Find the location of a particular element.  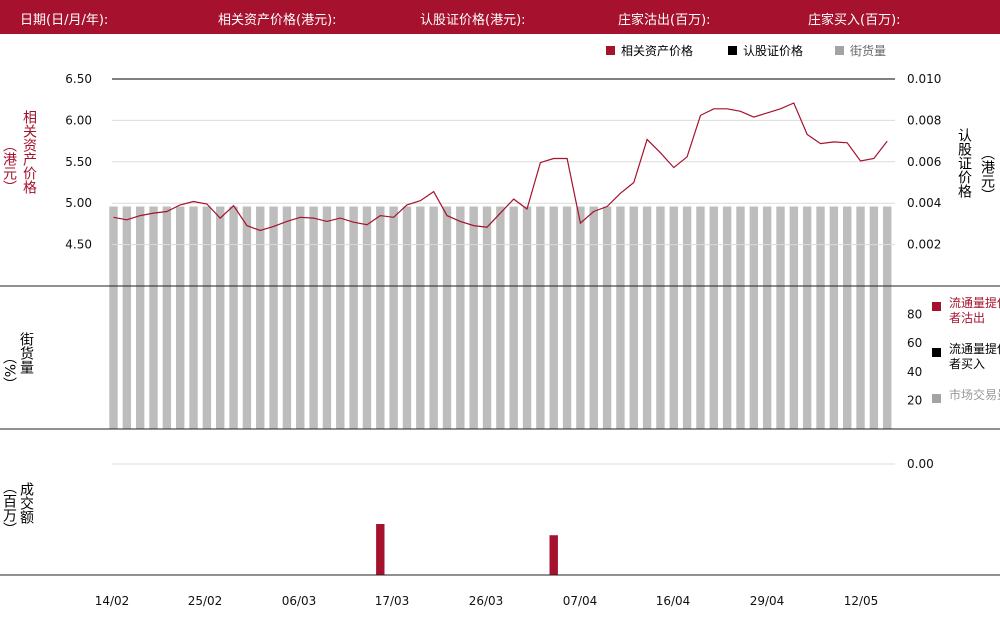

right-tick-label: 0.008 is located at coordinates (924, 120).